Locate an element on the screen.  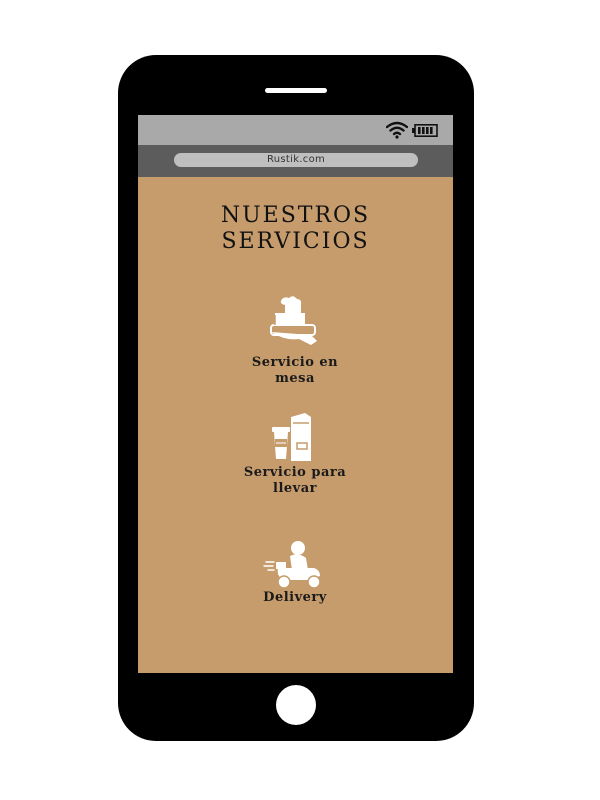
battery-icon is located at coordinates (425, 130).